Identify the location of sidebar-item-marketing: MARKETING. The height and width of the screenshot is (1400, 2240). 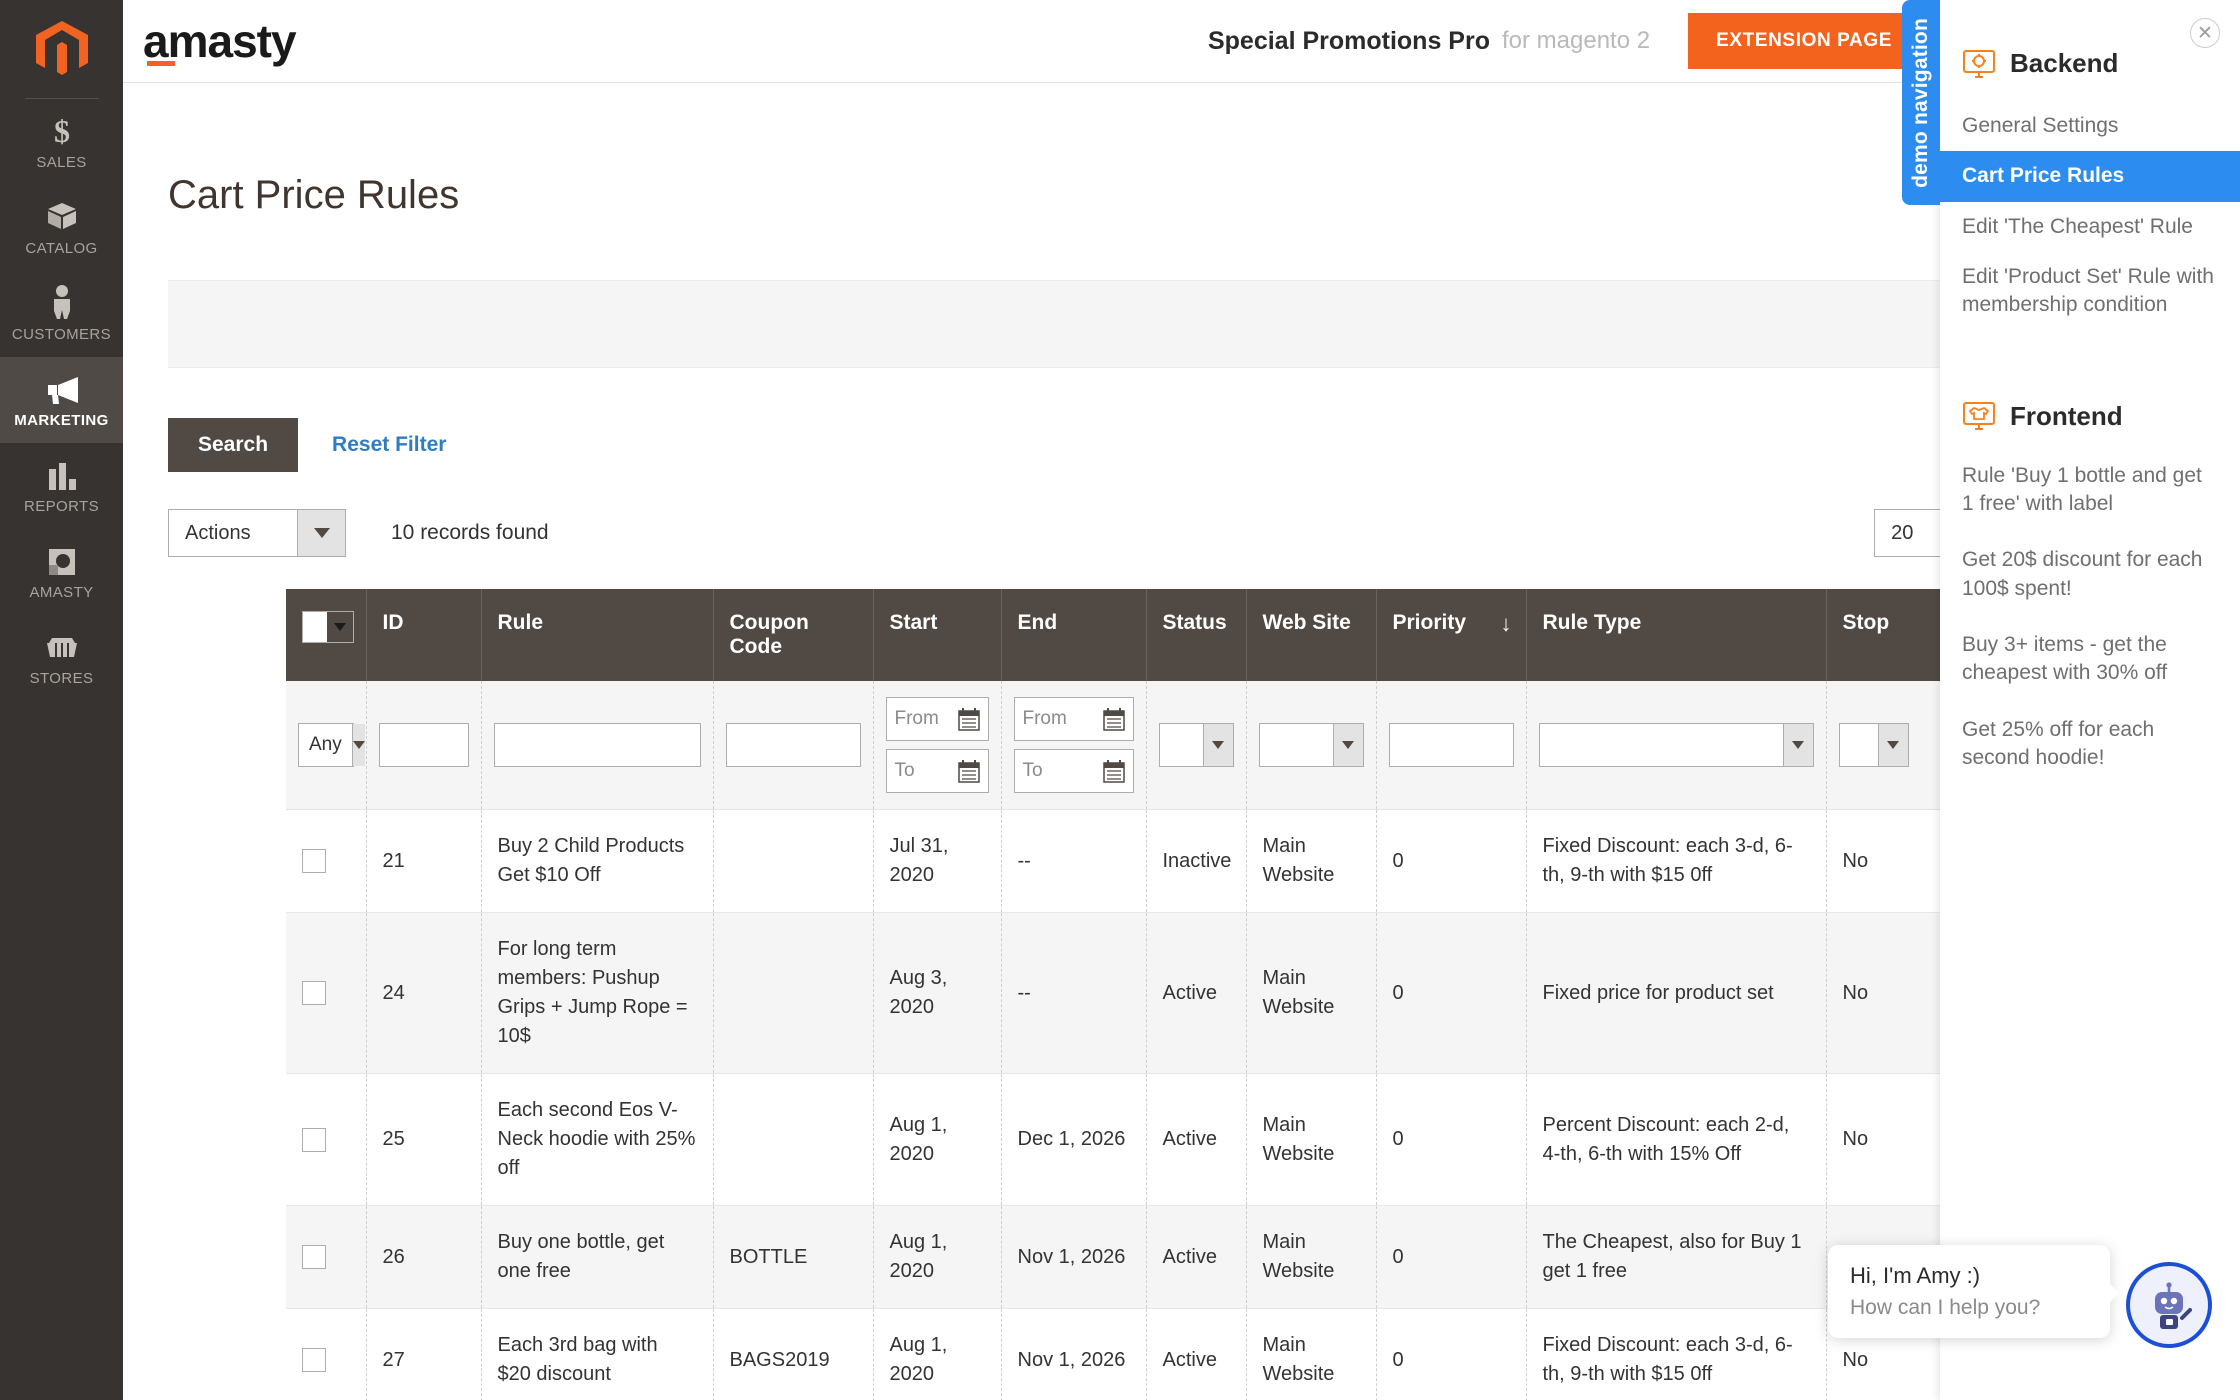
(61, 400).